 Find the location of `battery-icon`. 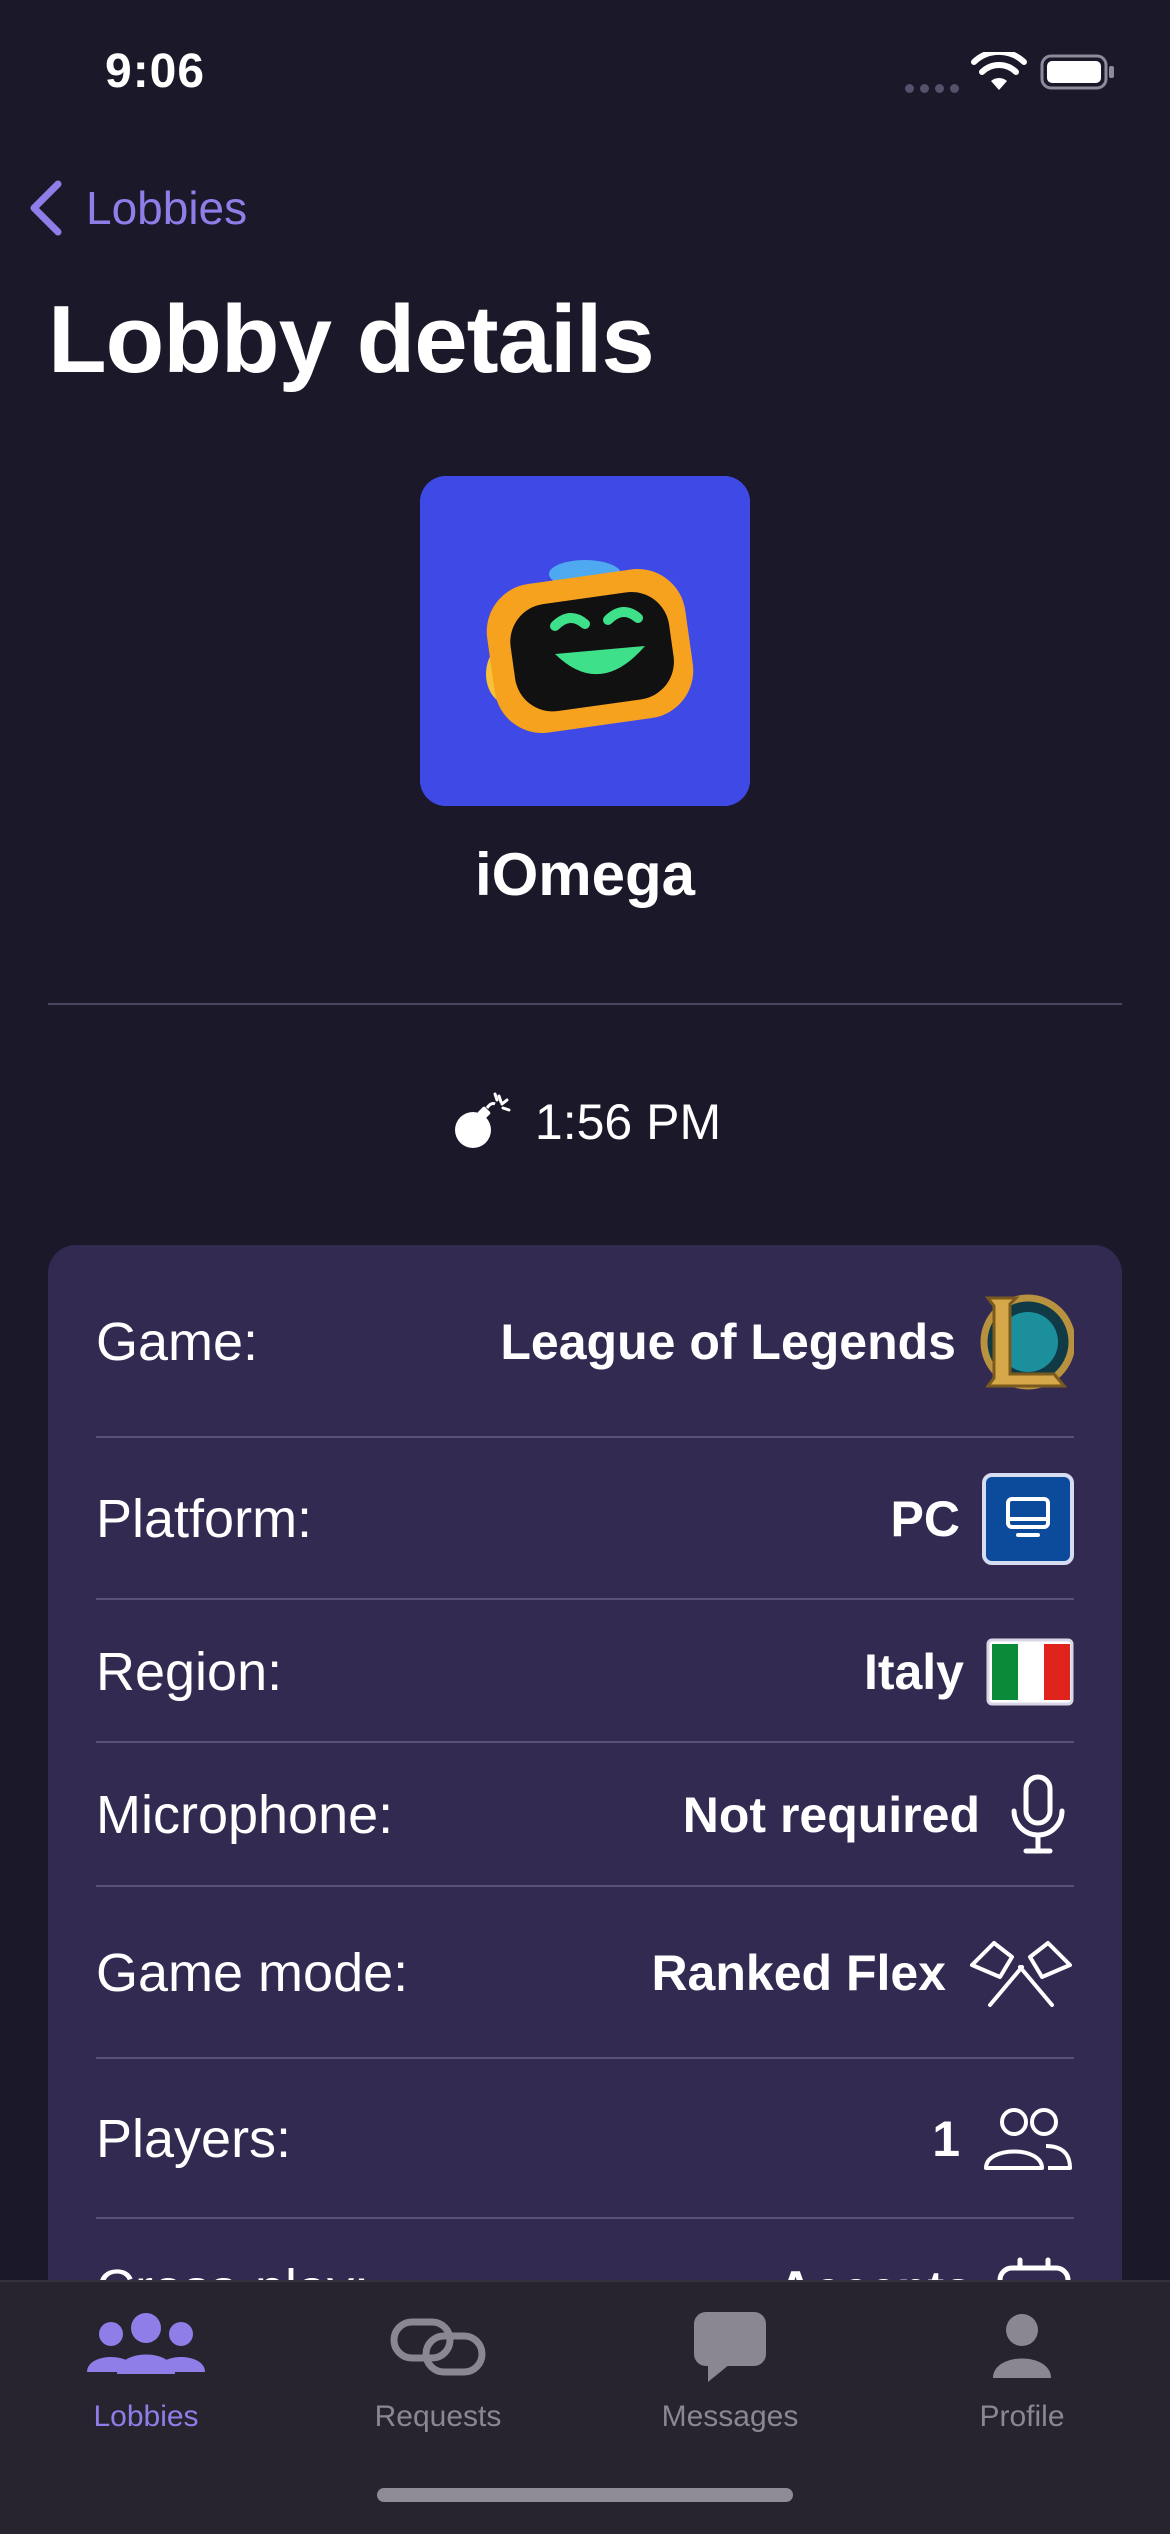

battery-icon is located at coordinates (1077, 72).